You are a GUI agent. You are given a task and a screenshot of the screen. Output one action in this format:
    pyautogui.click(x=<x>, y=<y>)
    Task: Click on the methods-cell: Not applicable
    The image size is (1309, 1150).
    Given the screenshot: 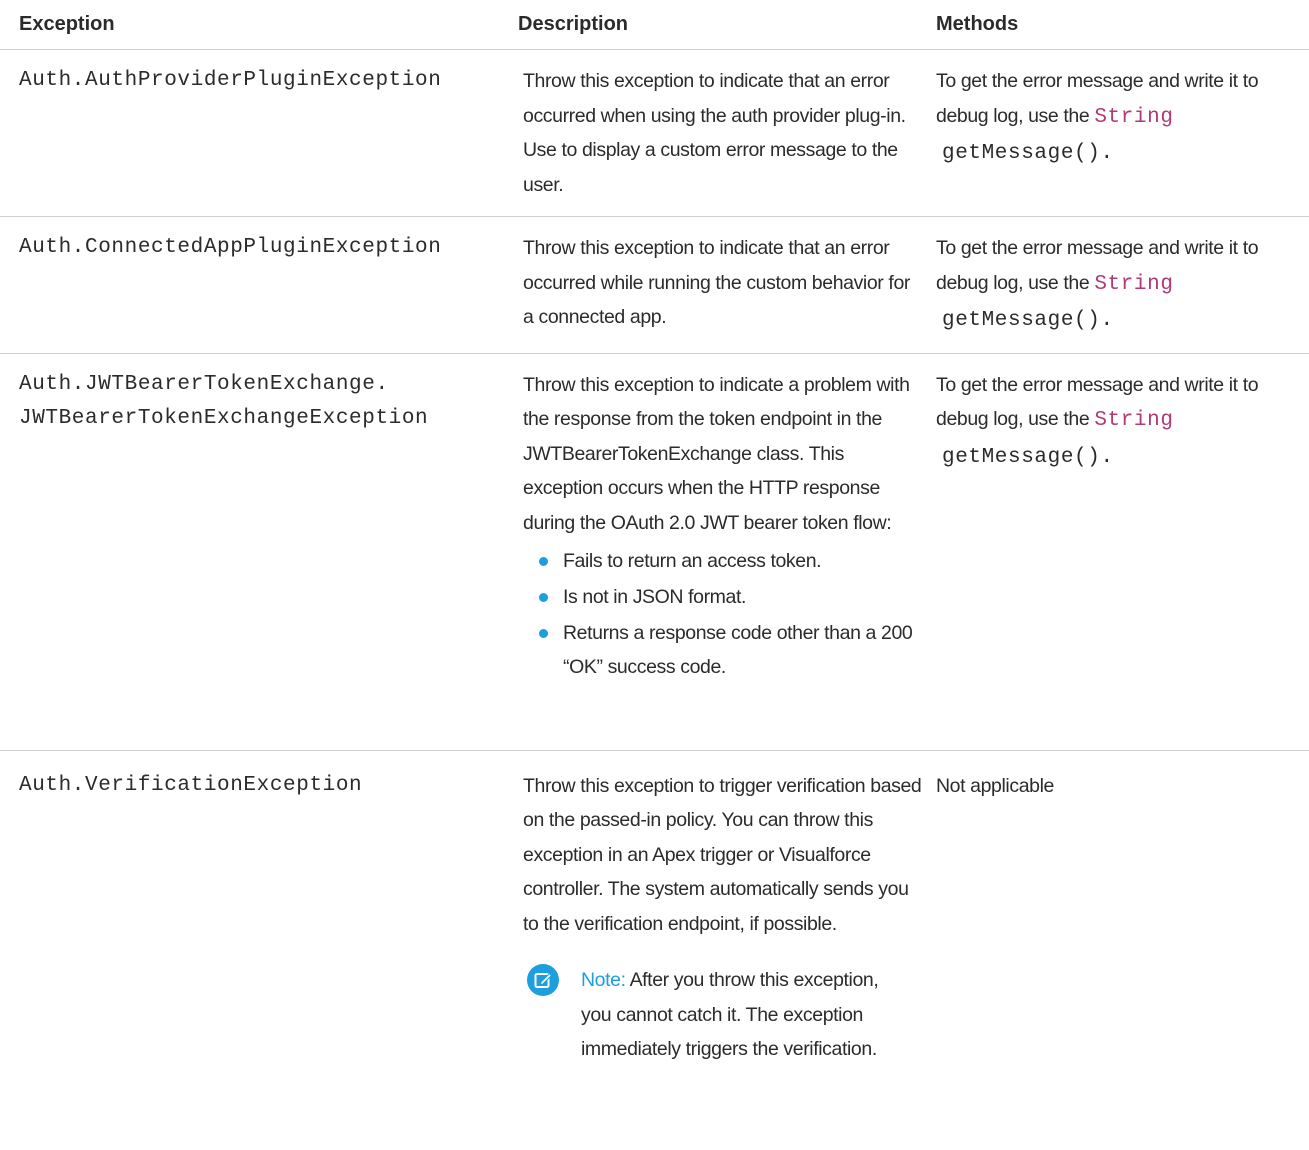 What is the action you would take?
    pyautogui.click(x=1122, y=950)
    